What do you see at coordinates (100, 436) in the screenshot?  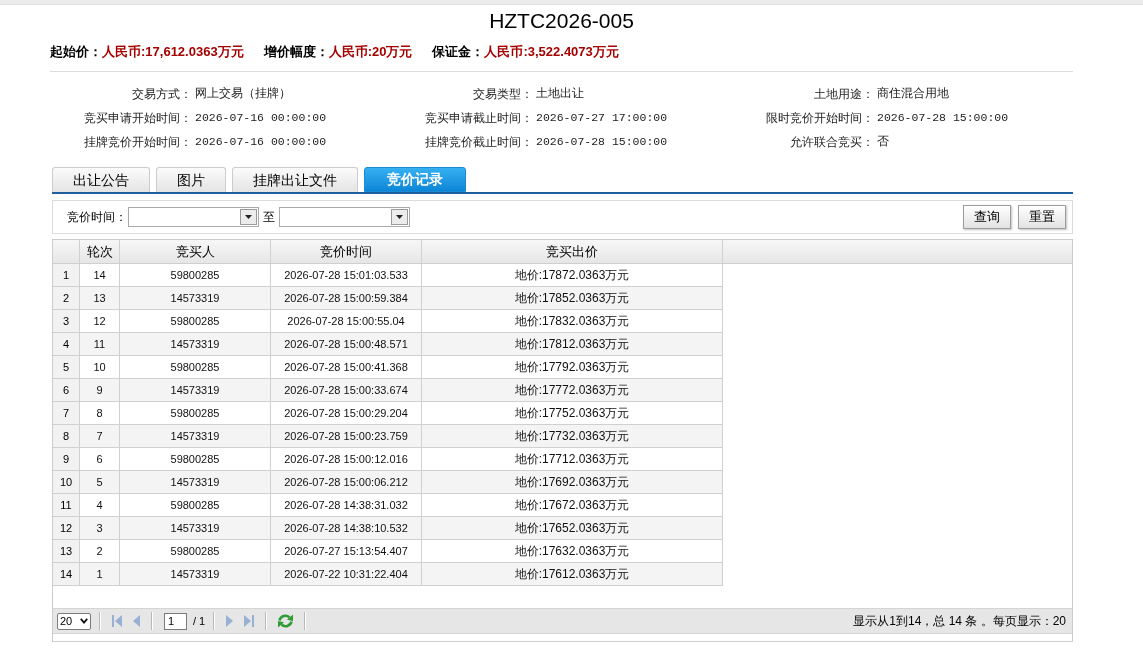 I see `table-cell: 7` at bounding box center [100, 436].